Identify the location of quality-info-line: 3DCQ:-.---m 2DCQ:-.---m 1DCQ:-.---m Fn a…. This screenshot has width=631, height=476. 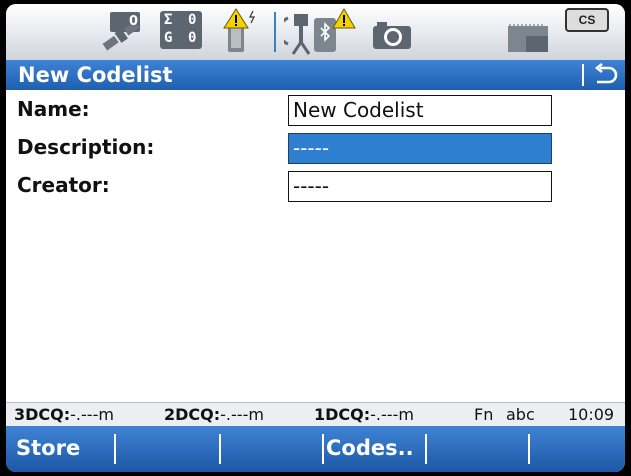
(315, 414).